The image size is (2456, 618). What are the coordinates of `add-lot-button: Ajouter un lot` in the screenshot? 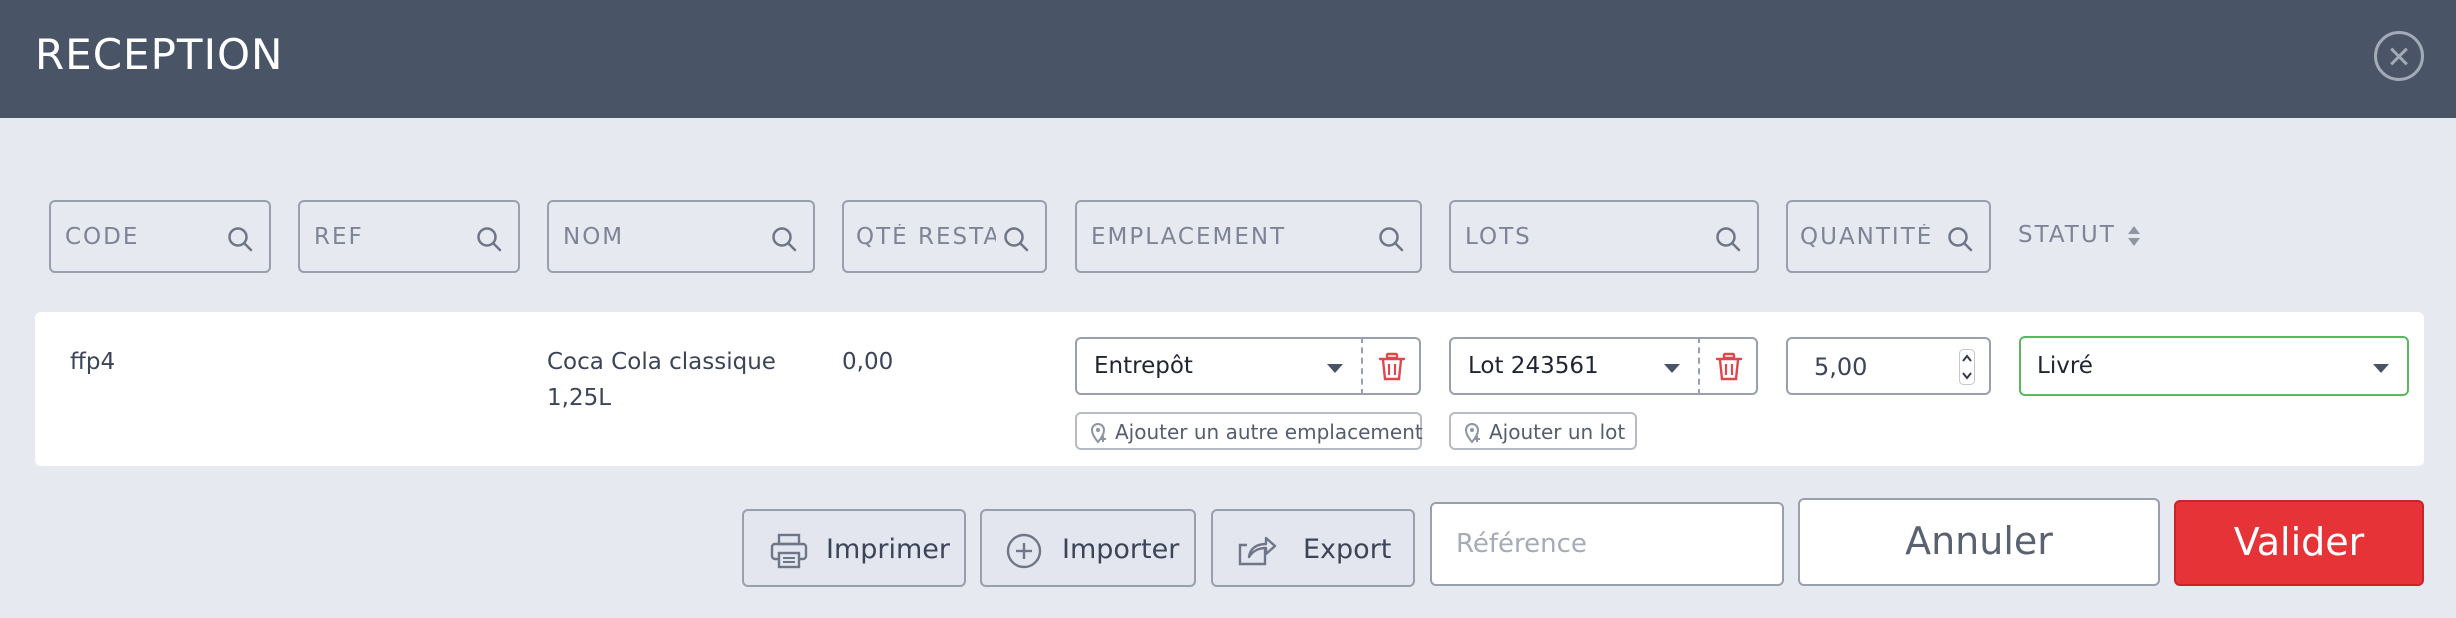 It's located at (1543, 431).